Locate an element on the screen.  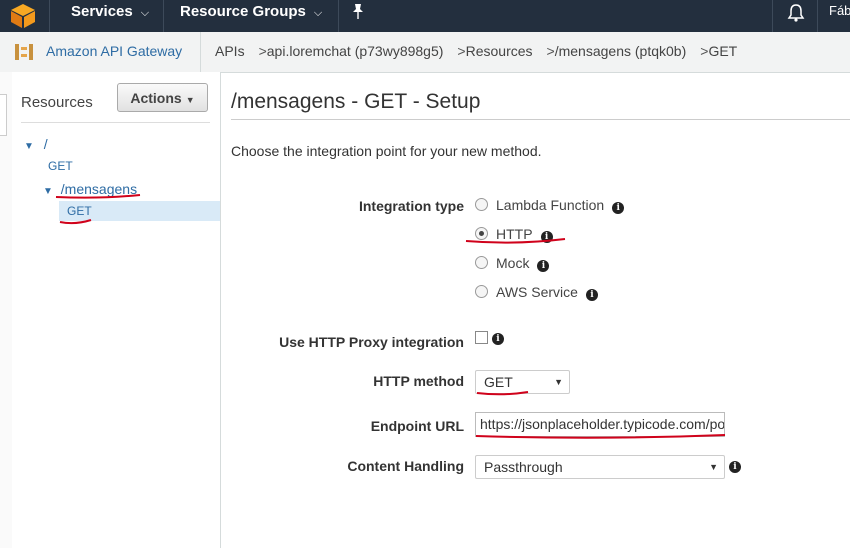
resources-title: Resources is located at coordinates (57, 102).